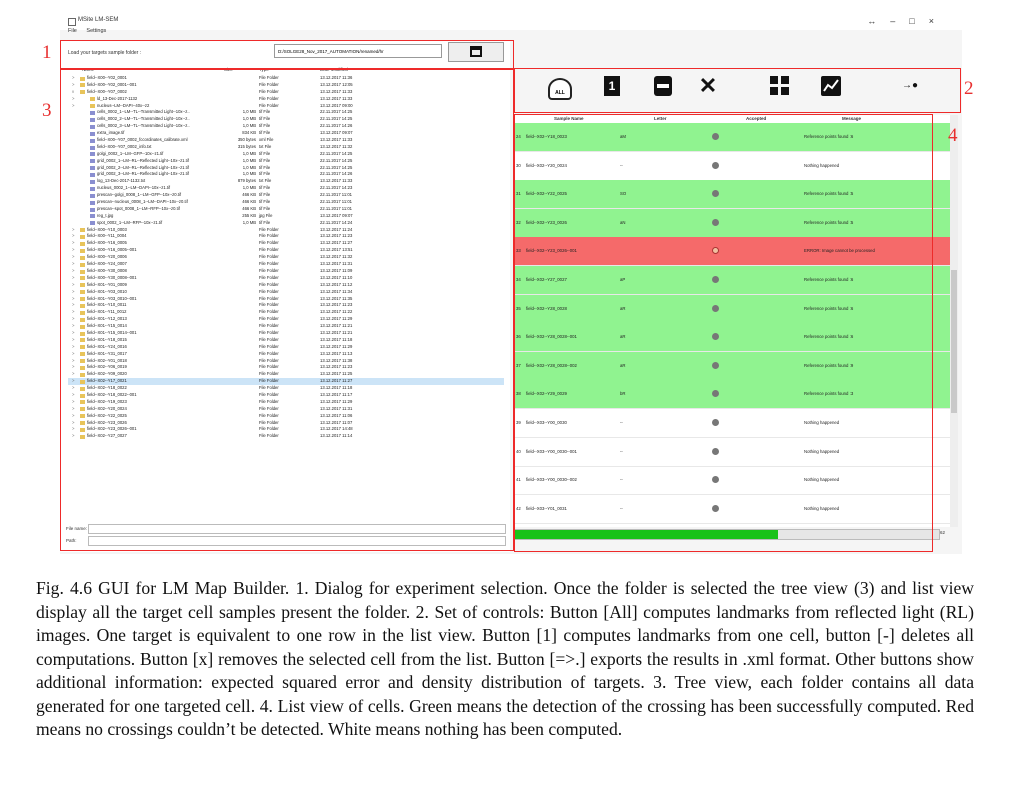  What do you see at coordinates (72, 31) in the screenshot?
I see `menu-file: File` at bounding box center [72, 31].